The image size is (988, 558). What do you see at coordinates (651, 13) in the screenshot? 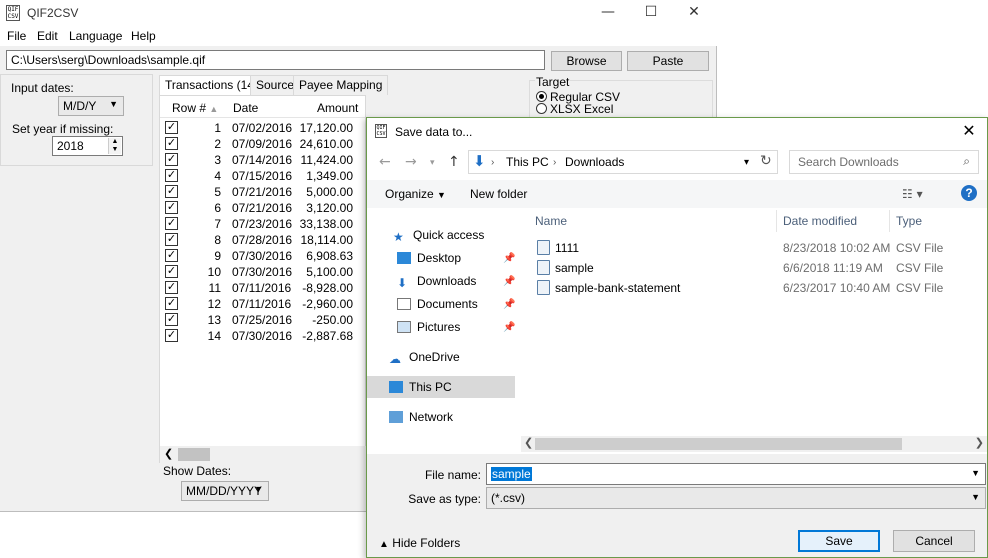
I see `maximize-button: ☐` at bounding box center [651, 13].